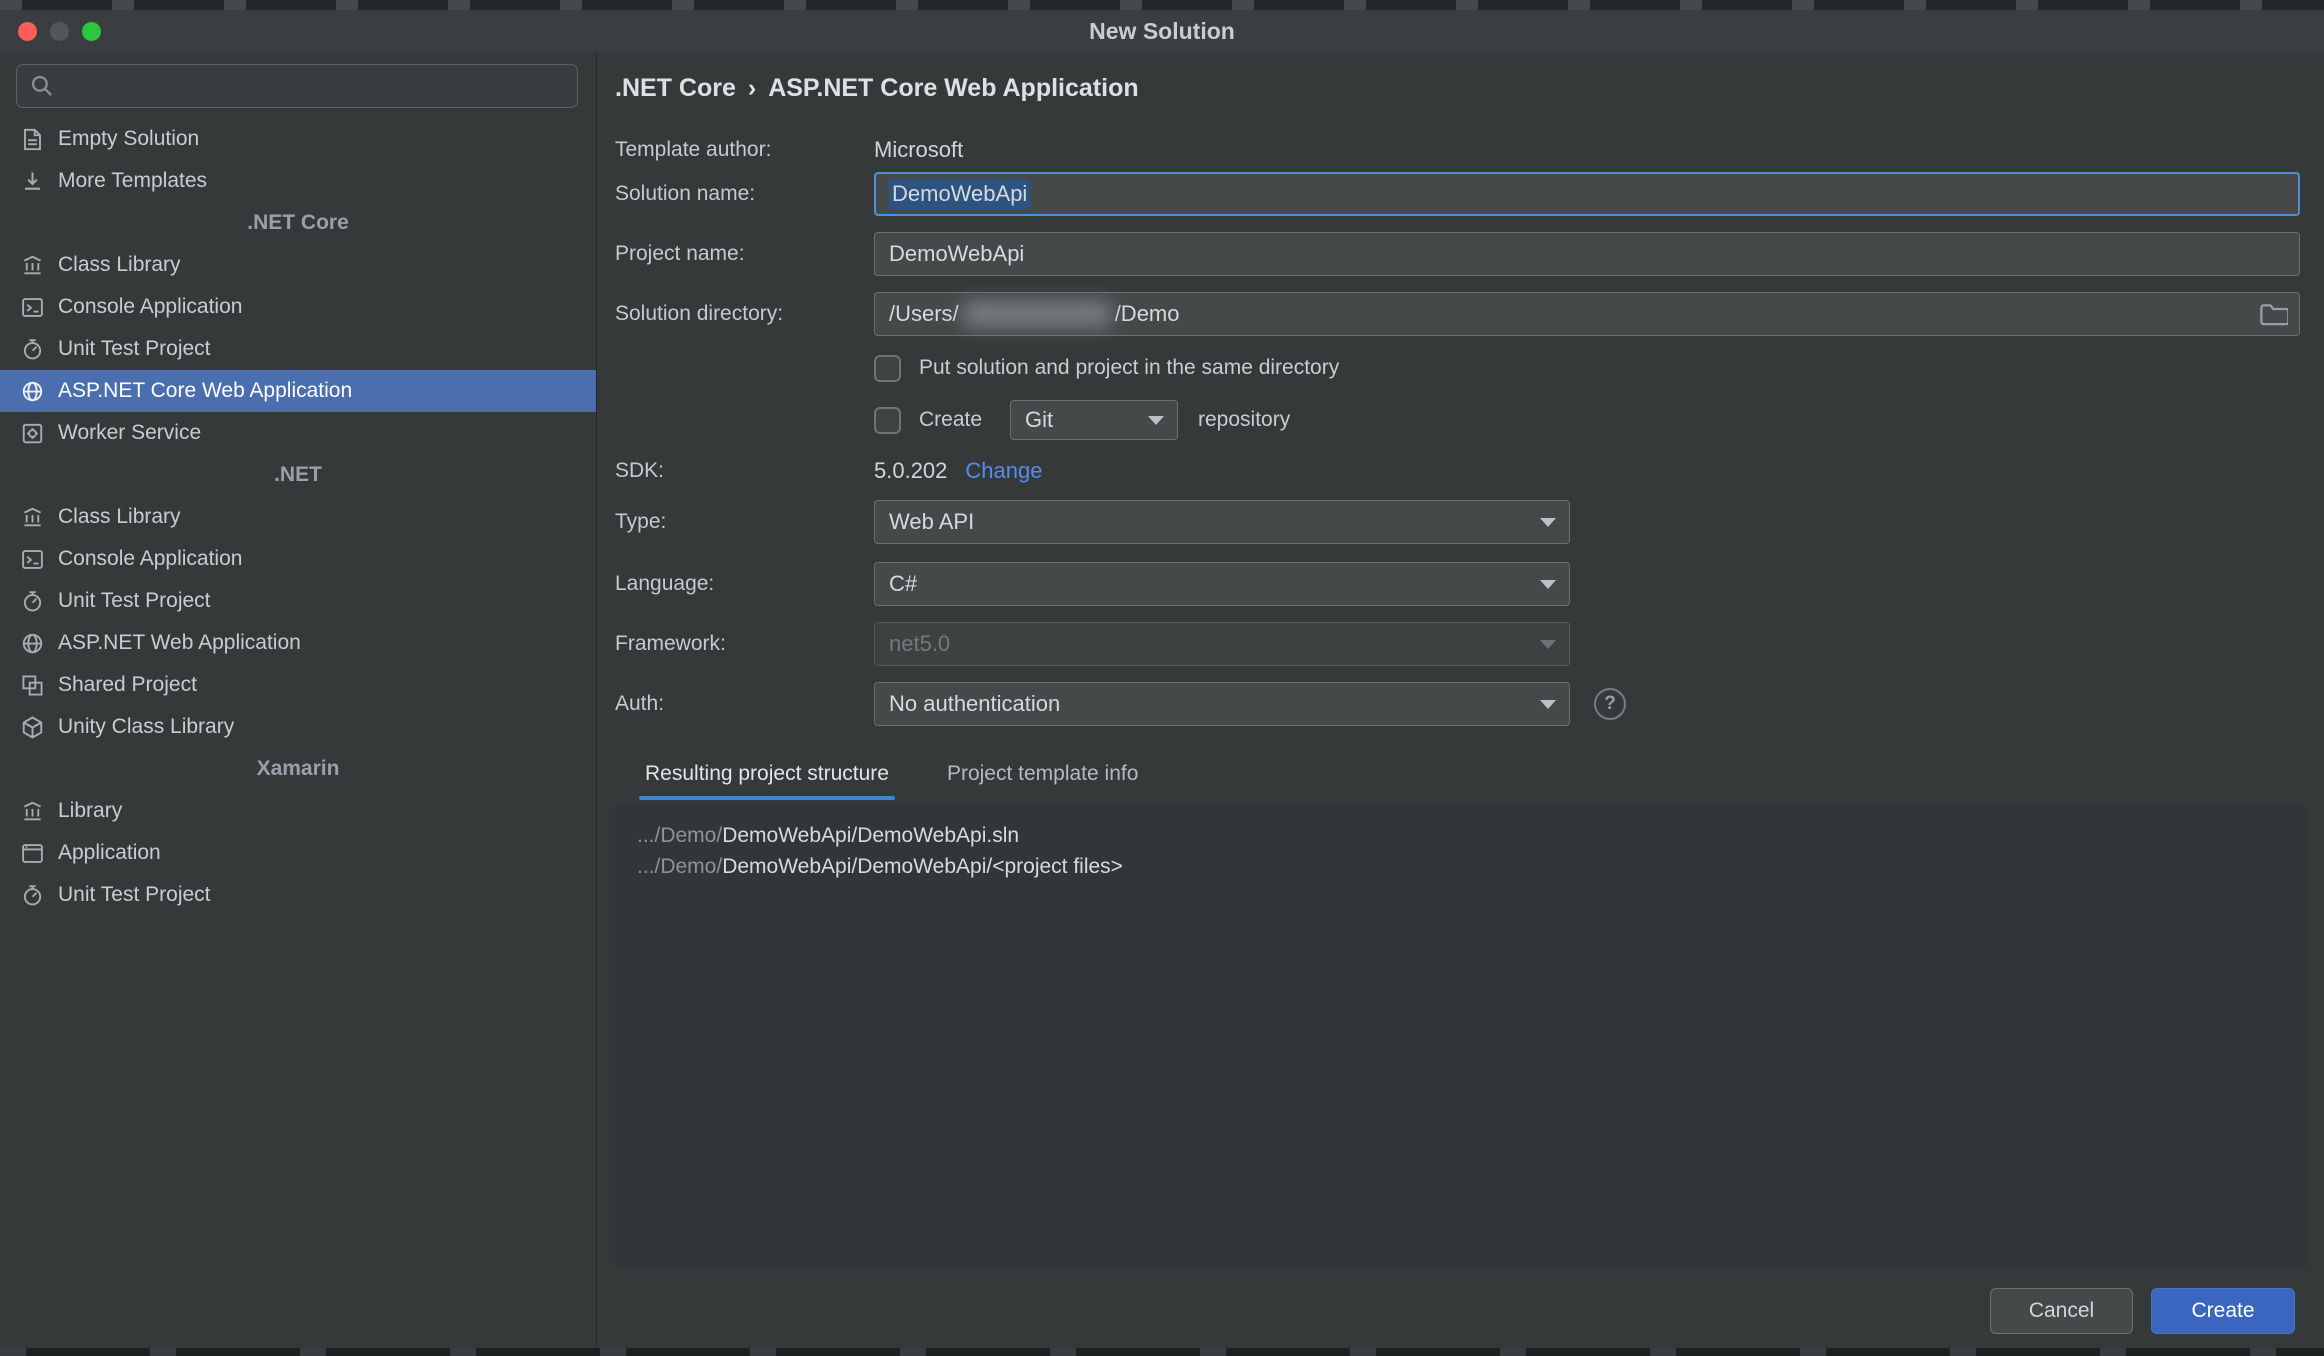 The height and width of the screenshot is (1356, 2324). I want to click on search-icon, so click(42, 86).